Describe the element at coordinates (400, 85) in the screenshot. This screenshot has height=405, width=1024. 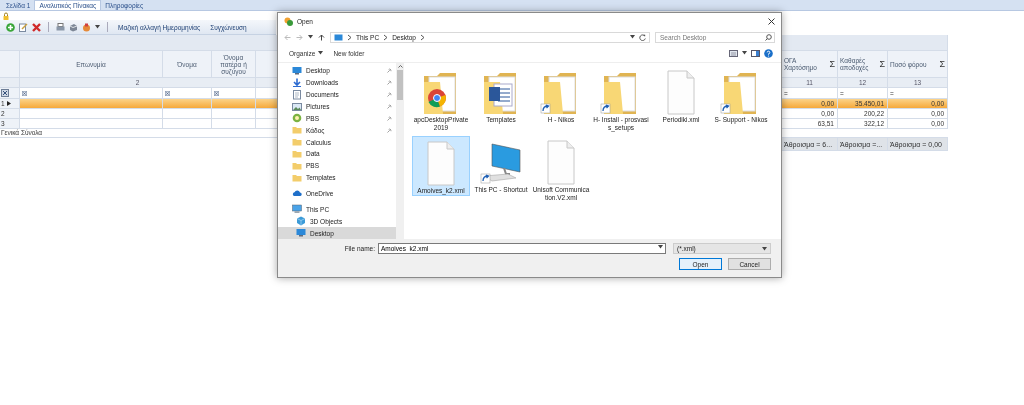
I see `scrollbar-thumb` at that location.